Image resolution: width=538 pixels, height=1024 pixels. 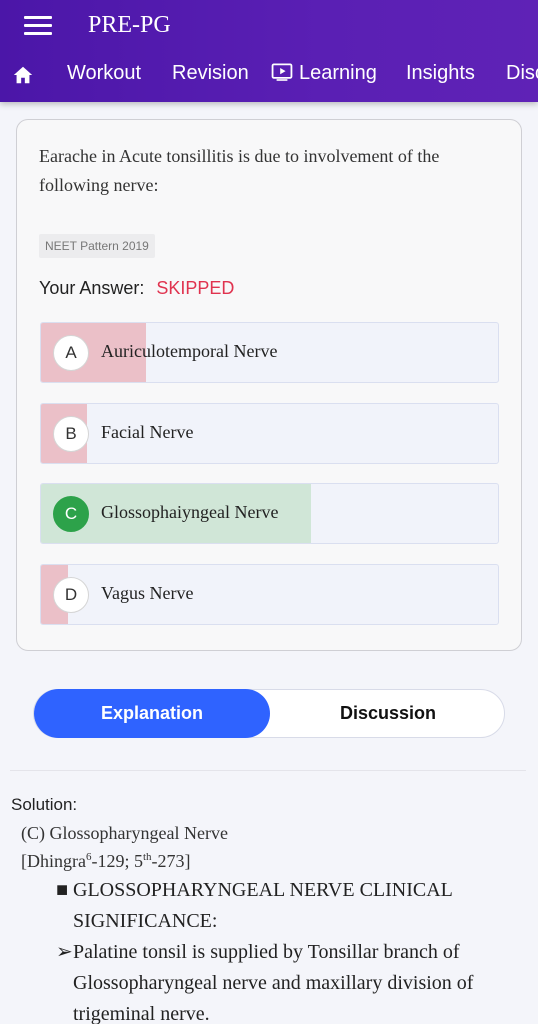 I want to click on solution-reference: [Dhingra6-129; 5th-273], so click(x=106, y=861).